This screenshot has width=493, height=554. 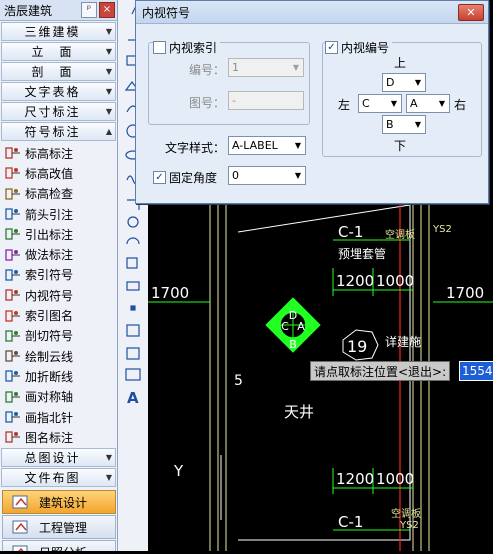 I want to click on palette-tool: 加折断线, so click(x=58, y=376).